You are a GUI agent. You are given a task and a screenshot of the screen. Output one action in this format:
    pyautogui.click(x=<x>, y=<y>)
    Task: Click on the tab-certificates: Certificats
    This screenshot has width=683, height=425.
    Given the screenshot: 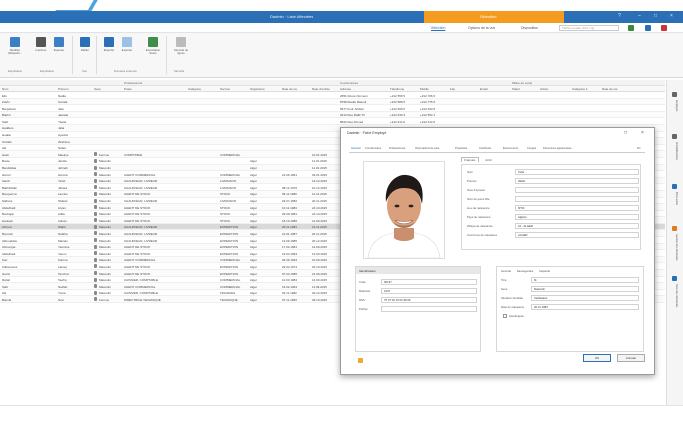 What is the action you would take?
    pyautogui.click(x=485, y=148)
    